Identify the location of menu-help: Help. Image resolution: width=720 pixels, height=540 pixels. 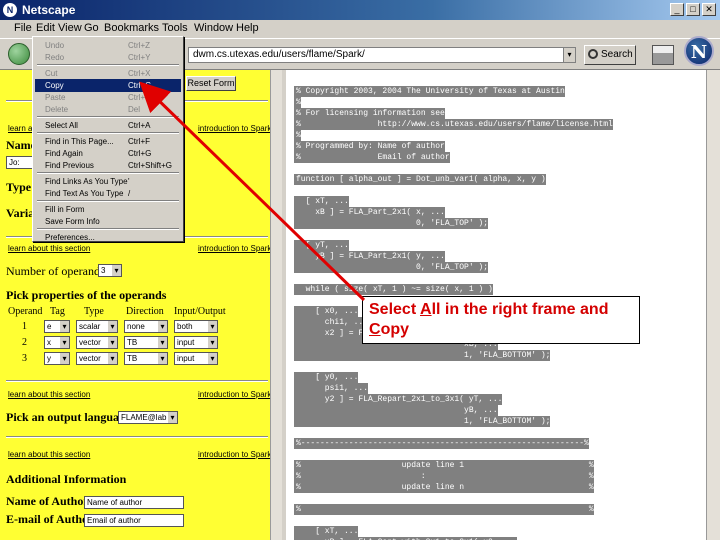
(247, 28).